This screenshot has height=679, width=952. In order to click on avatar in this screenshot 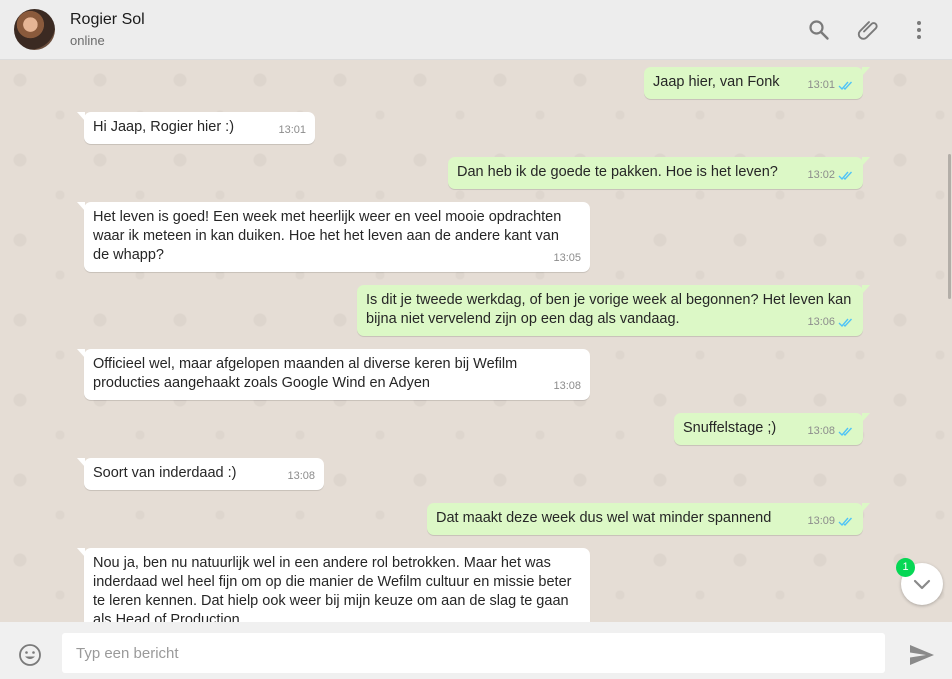, I will do `click(34, 29)`.